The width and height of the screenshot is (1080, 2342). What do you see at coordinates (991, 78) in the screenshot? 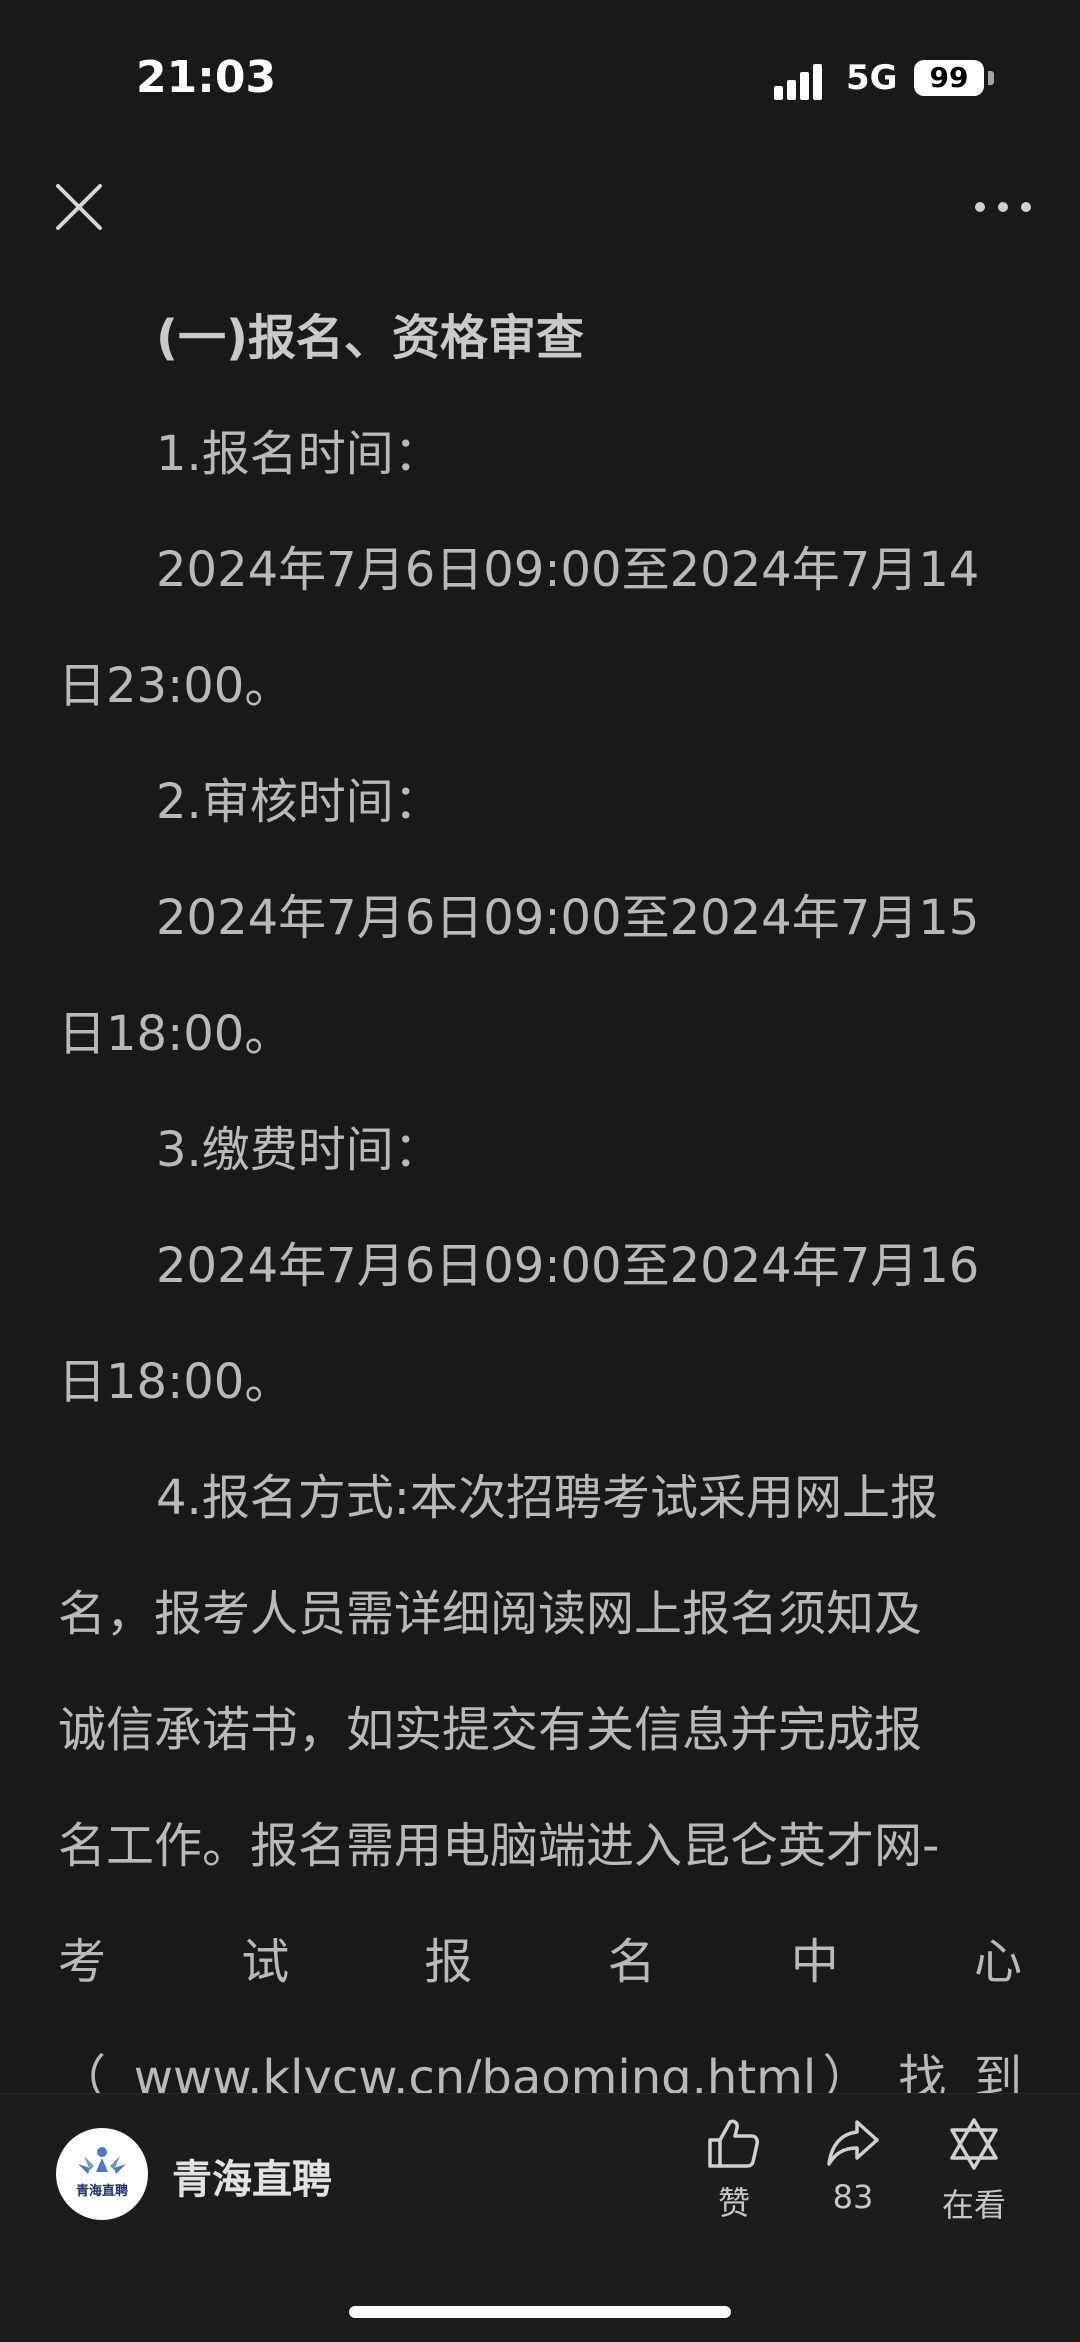
I see `battery-tip` at bounding box center [991, 78].